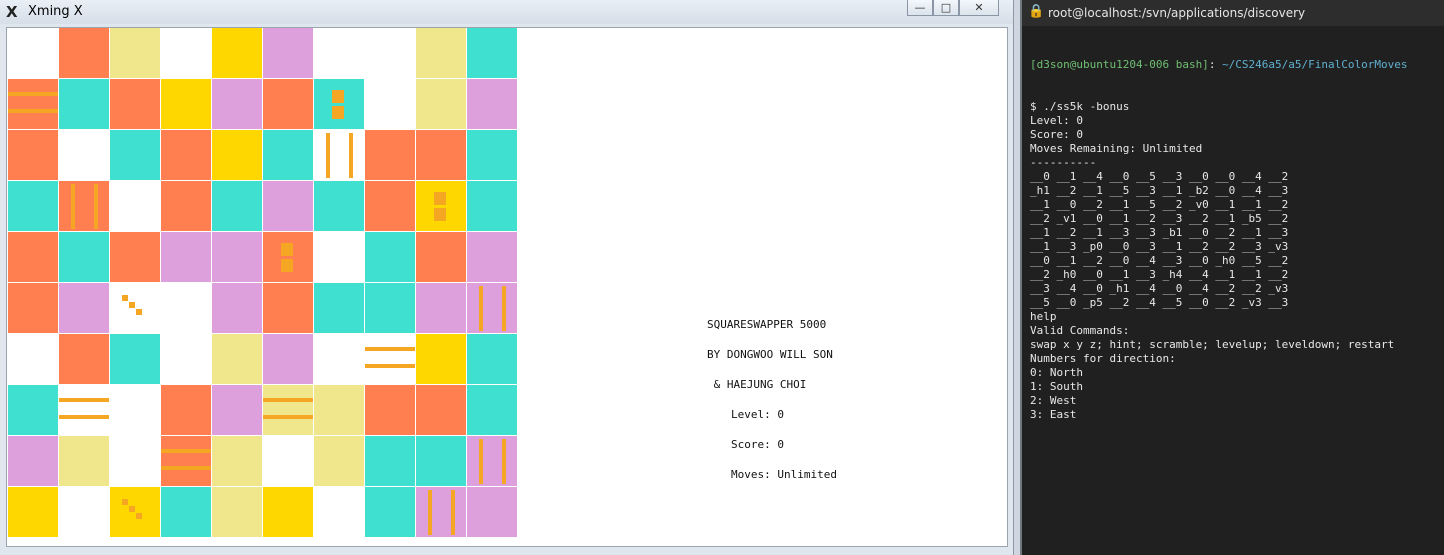 The image size is (1444, 555). What do you see at coordinates (920, 8) in the screenshot?
I see `minimize-button: —` at bounding box center [920, 8].